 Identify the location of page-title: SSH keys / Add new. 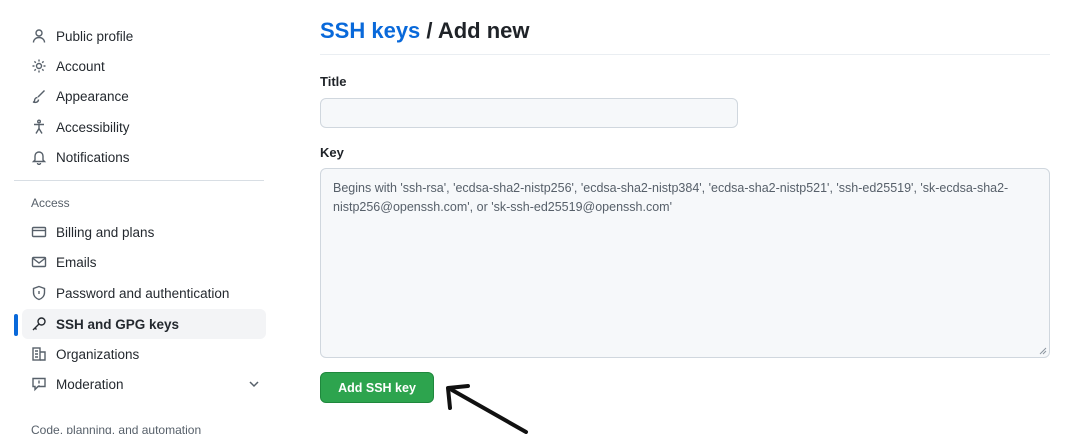
(425, 31).